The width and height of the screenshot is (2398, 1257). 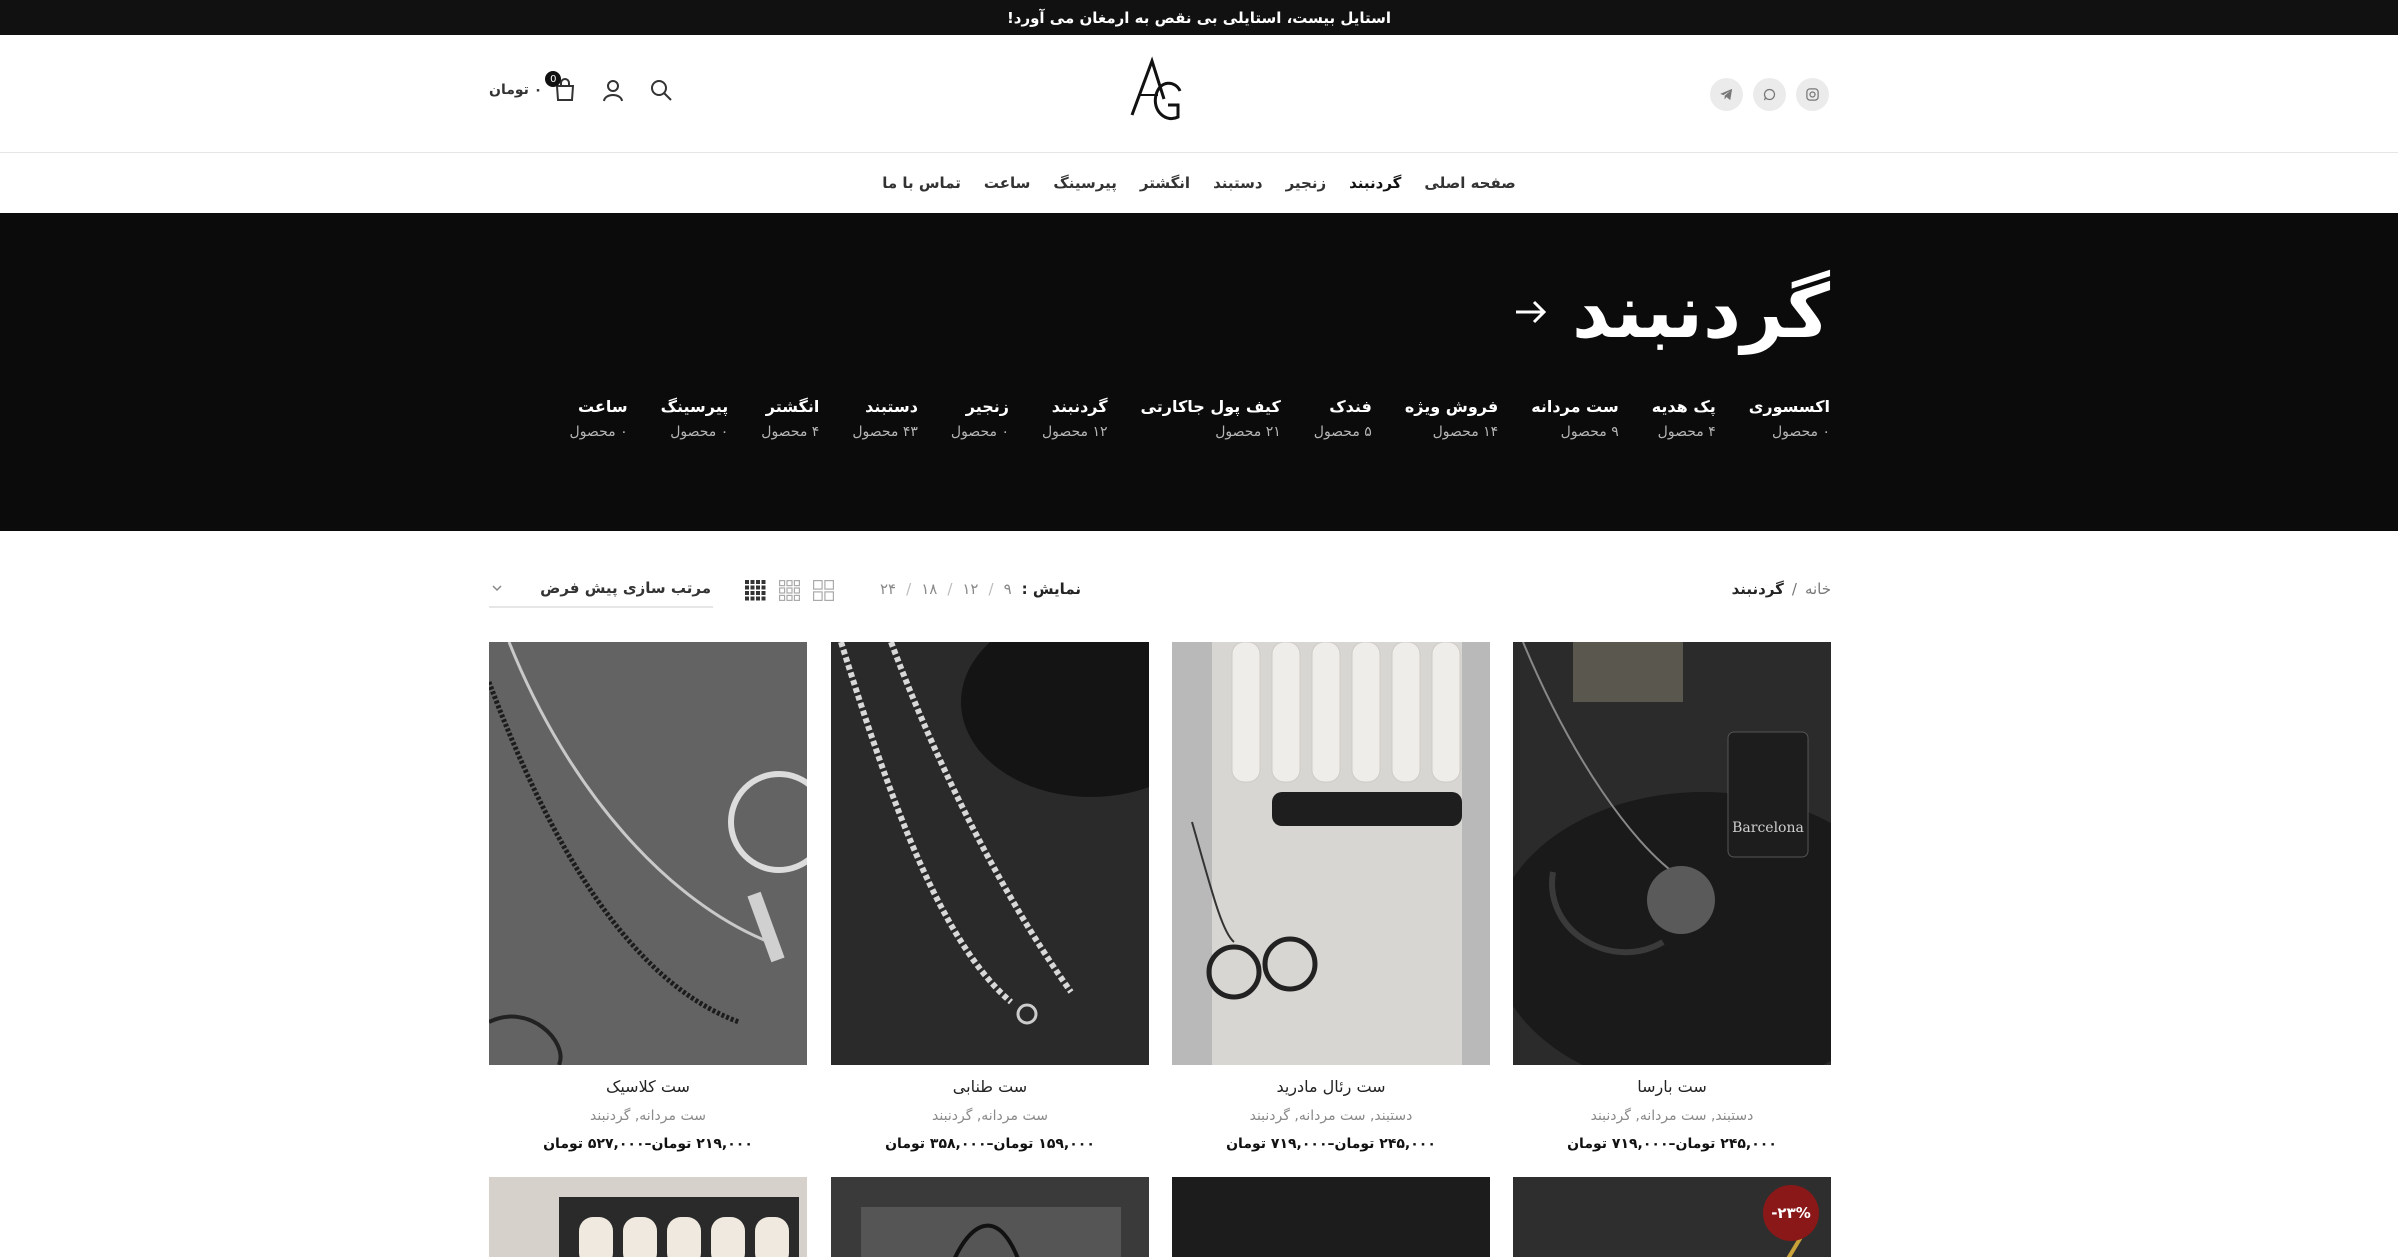 I want to click on arrow-right-icon, so click(x=1530, y=312).